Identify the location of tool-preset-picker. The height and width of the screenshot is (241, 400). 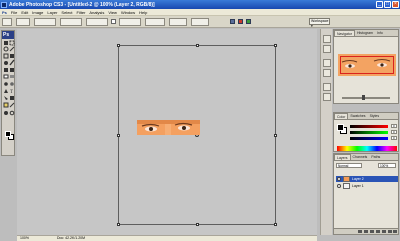
(7, 22).